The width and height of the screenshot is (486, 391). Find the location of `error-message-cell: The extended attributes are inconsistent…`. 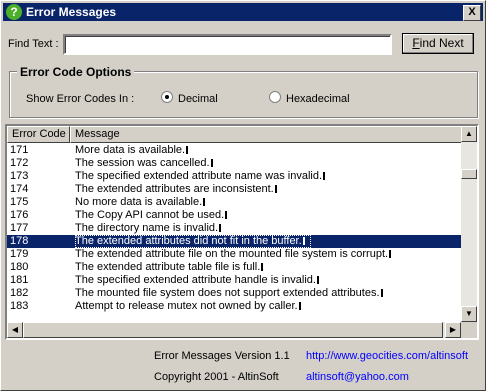

error-message-cell: The extended attributes are inconsistent… is located at coordinates (176, 189).